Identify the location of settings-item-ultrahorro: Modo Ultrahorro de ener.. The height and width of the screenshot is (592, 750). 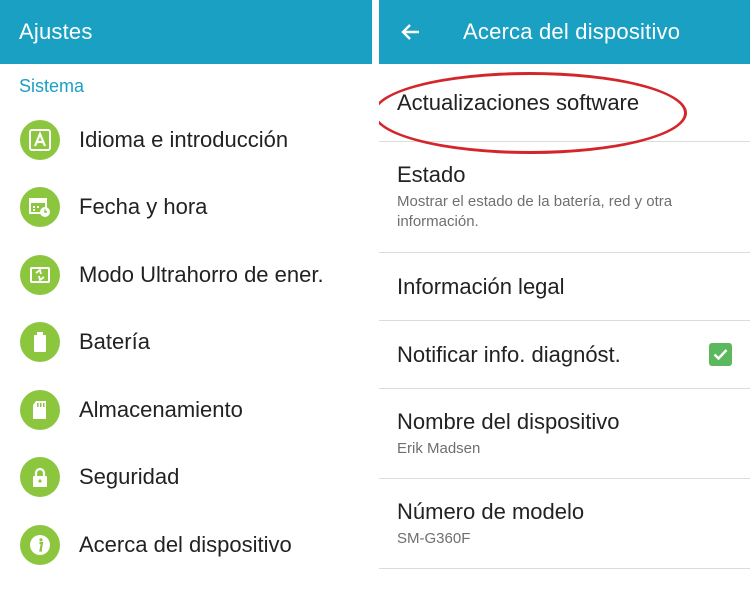
(186, 275).